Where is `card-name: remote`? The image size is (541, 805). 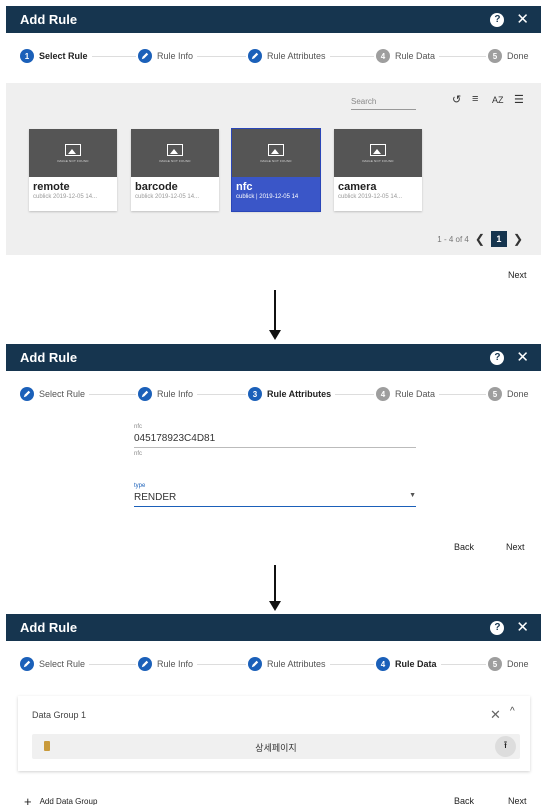 card-name: remote is located at coordinates (51, 187).